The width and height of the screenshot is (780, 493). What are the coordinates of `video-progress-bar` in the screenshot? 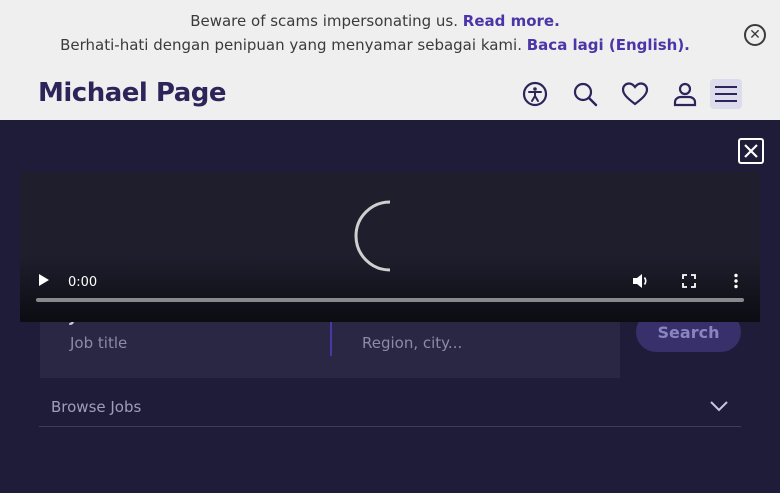 It's located at (390, 300).